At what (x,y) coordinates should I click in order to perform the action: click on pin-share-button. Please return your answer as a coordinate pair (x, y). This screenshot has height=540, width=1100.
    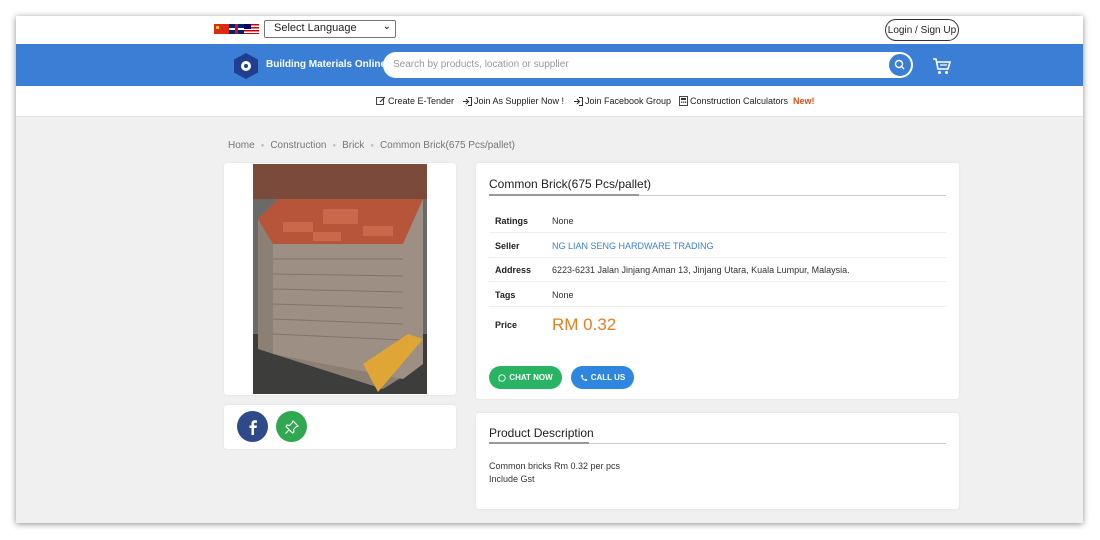
    Looking at the image, I should click on (291, 426).